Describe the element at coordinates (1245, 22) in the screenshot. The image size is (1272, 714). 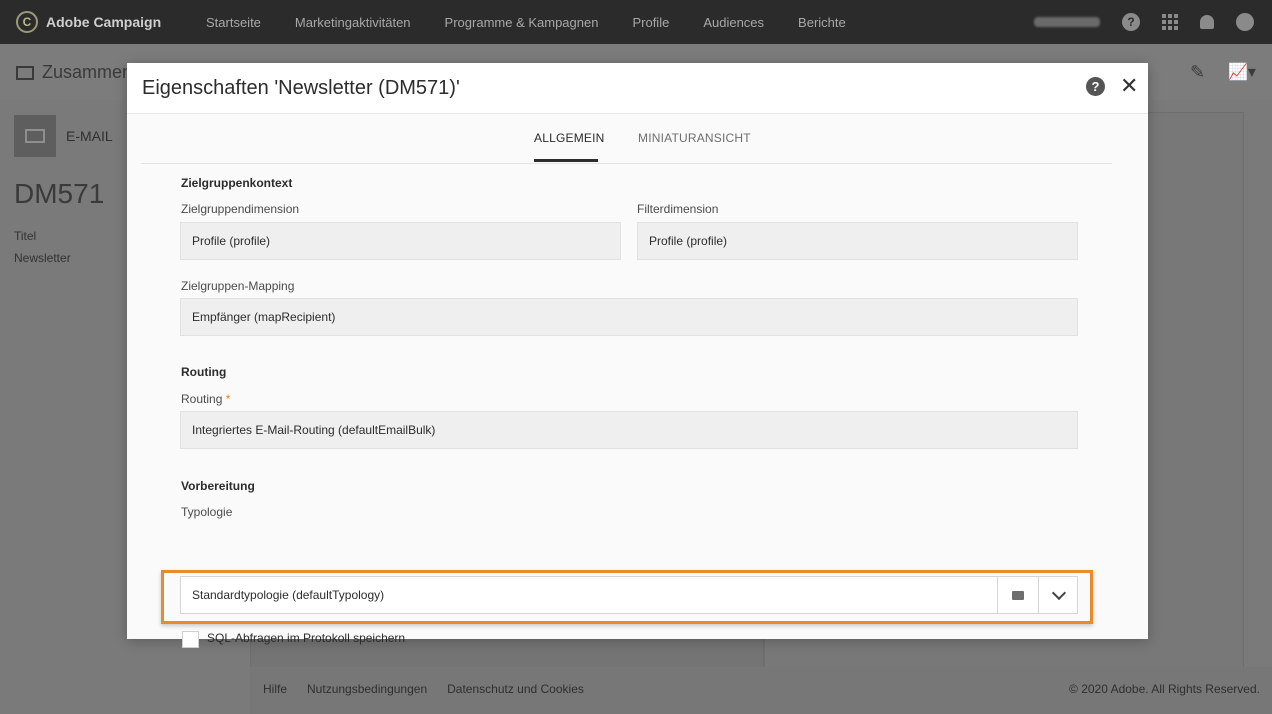
I see `user-avatar-icon` at that location.